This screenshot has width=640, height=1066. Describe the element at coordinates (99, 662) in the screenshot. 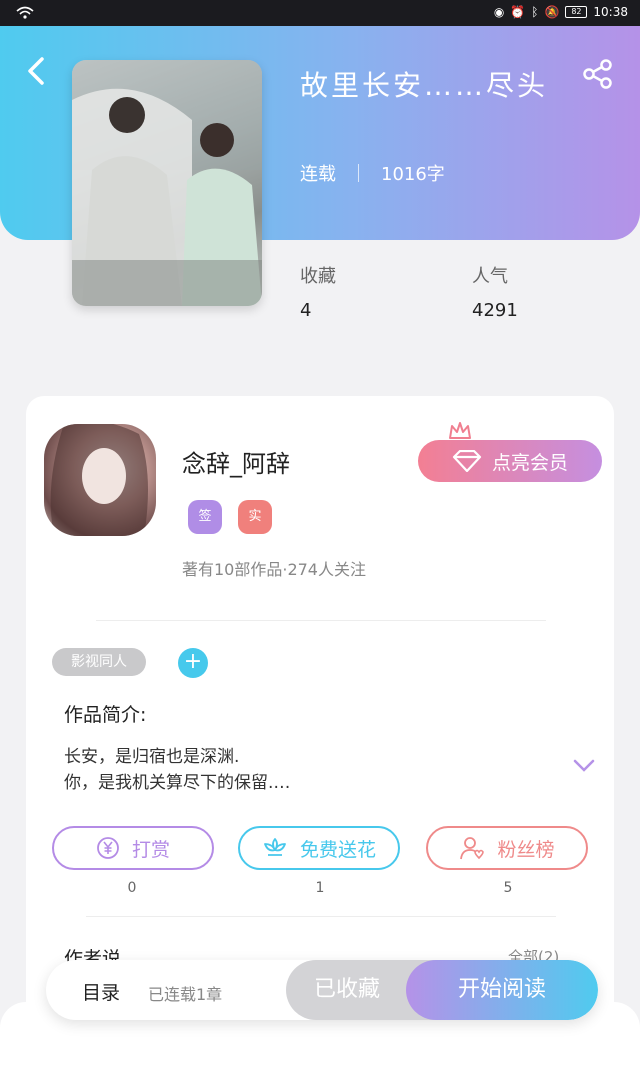

I see `category-chip: 影视同人` at that location.